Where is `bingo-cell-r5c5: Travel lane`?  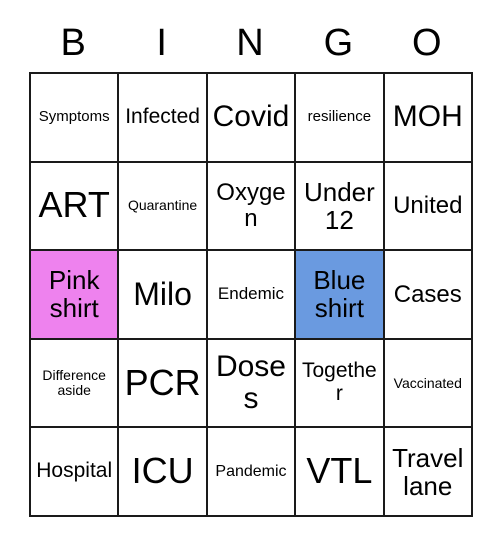 bingo-cell-r5c5: Travel lane is located at coordinates (428, 472).